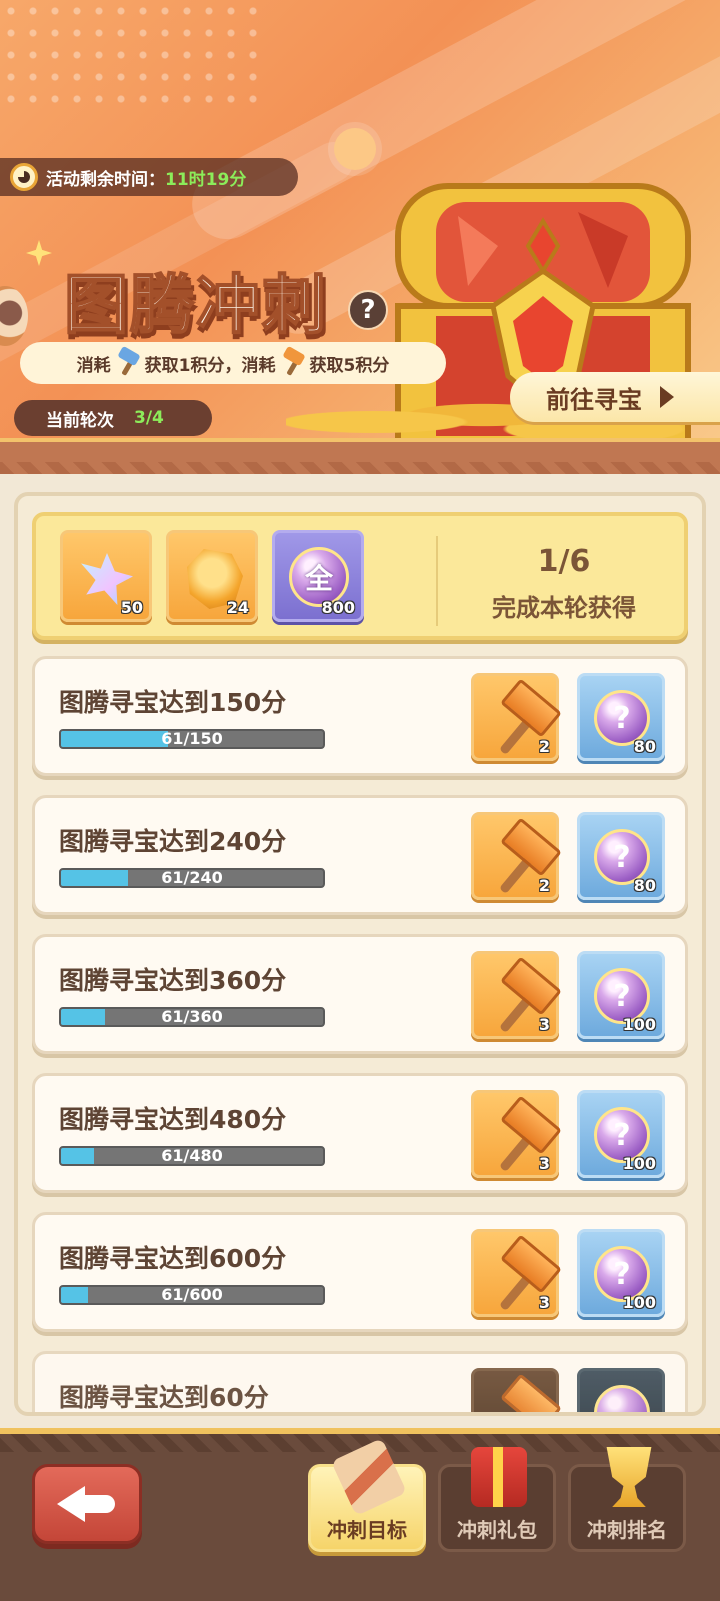  I want to click on rule-get1-label: 获取1积分，消耗, so click(210, 365).